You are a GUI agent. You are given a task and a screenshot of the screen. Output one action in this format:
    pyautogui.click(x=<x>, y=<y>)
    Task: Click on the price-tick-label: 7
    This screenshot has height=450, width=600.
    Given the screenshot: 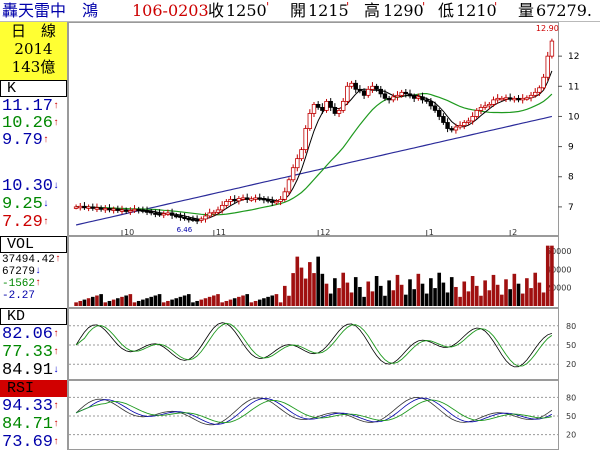 What is the action you would take?
    pyautogui.click(x=571, y=208)
    